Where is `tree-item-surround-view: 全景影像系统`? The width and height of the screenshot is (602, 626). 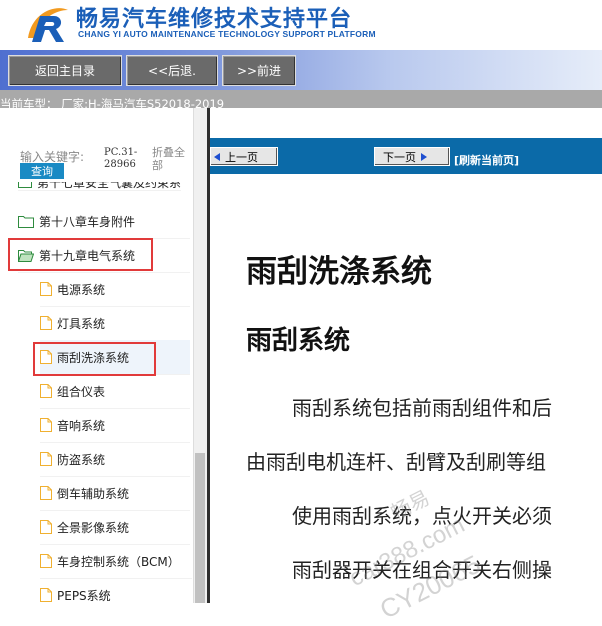 tree-item-surround-view: 全景影像系统 is located at coordinates (115, 527).